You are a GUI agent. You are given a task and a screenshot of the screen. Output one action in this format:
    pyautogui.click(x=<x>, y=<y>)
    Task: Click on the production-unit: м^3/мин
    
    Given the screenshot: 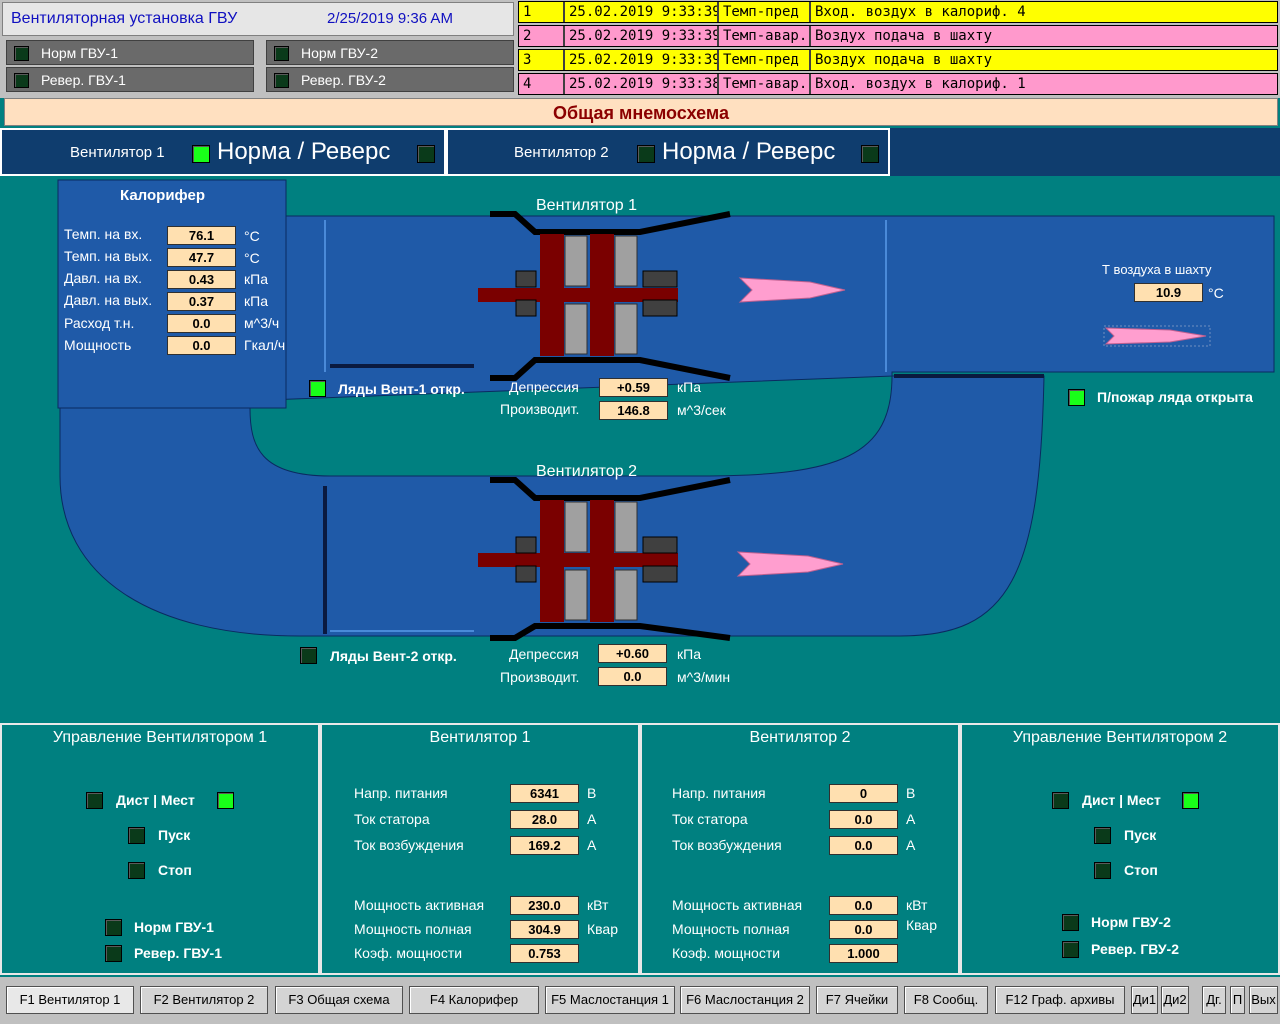 What is the action you would take?
    pyautogui.click(x=704, y=677)
    